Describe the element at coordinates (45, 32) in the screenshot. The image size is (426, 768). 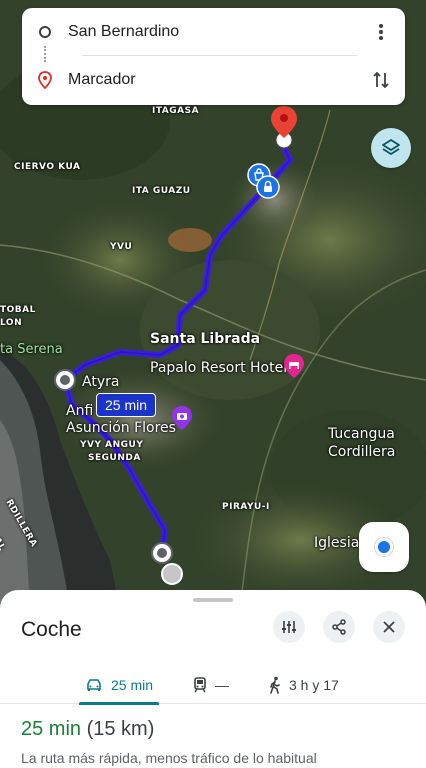
I see `origin-circle-icon` at that location.